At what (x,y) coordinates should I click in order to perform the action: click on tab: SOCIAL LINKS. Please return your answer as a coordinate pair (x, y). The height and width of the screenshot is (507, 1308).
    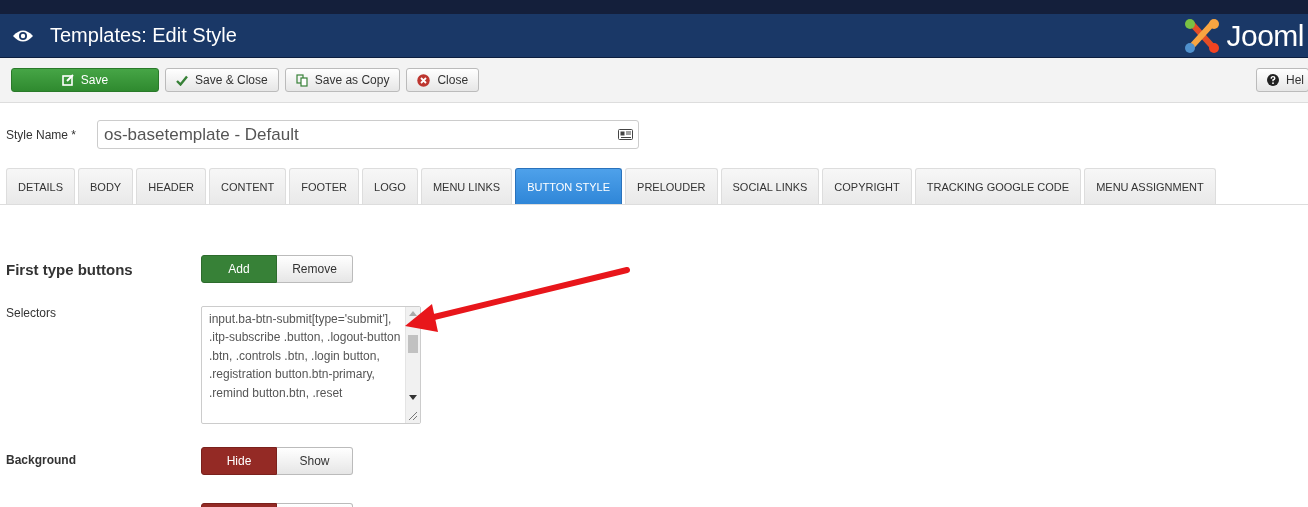
    Looking at the image, I should click on (770, 186).